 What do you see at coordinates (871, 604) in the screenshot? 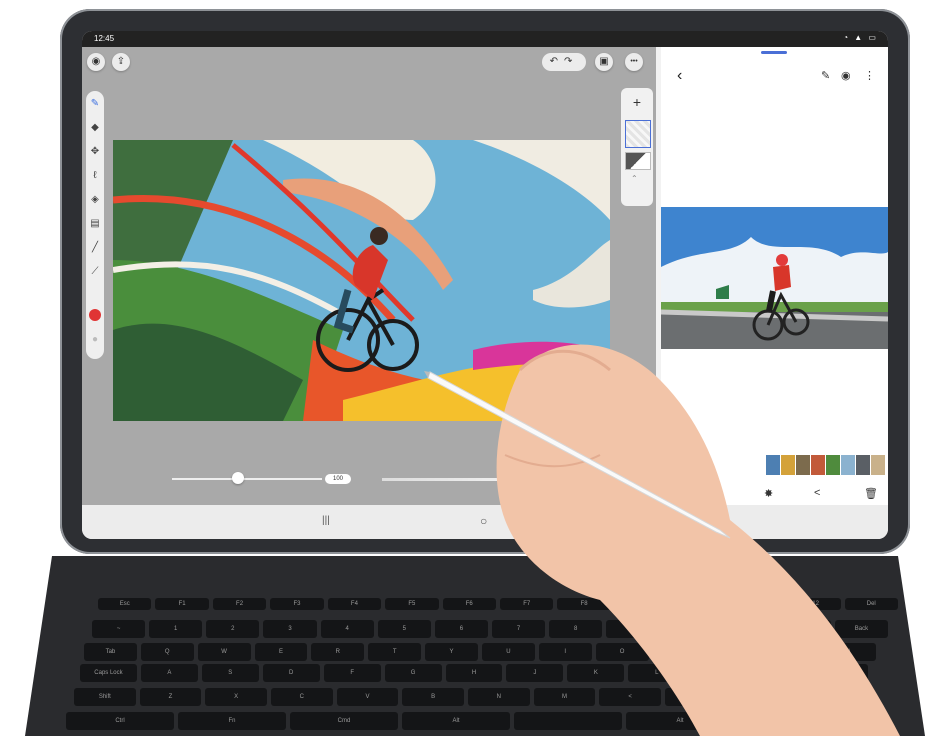
I see `key-del: Del` at bounding box center [871, 604].